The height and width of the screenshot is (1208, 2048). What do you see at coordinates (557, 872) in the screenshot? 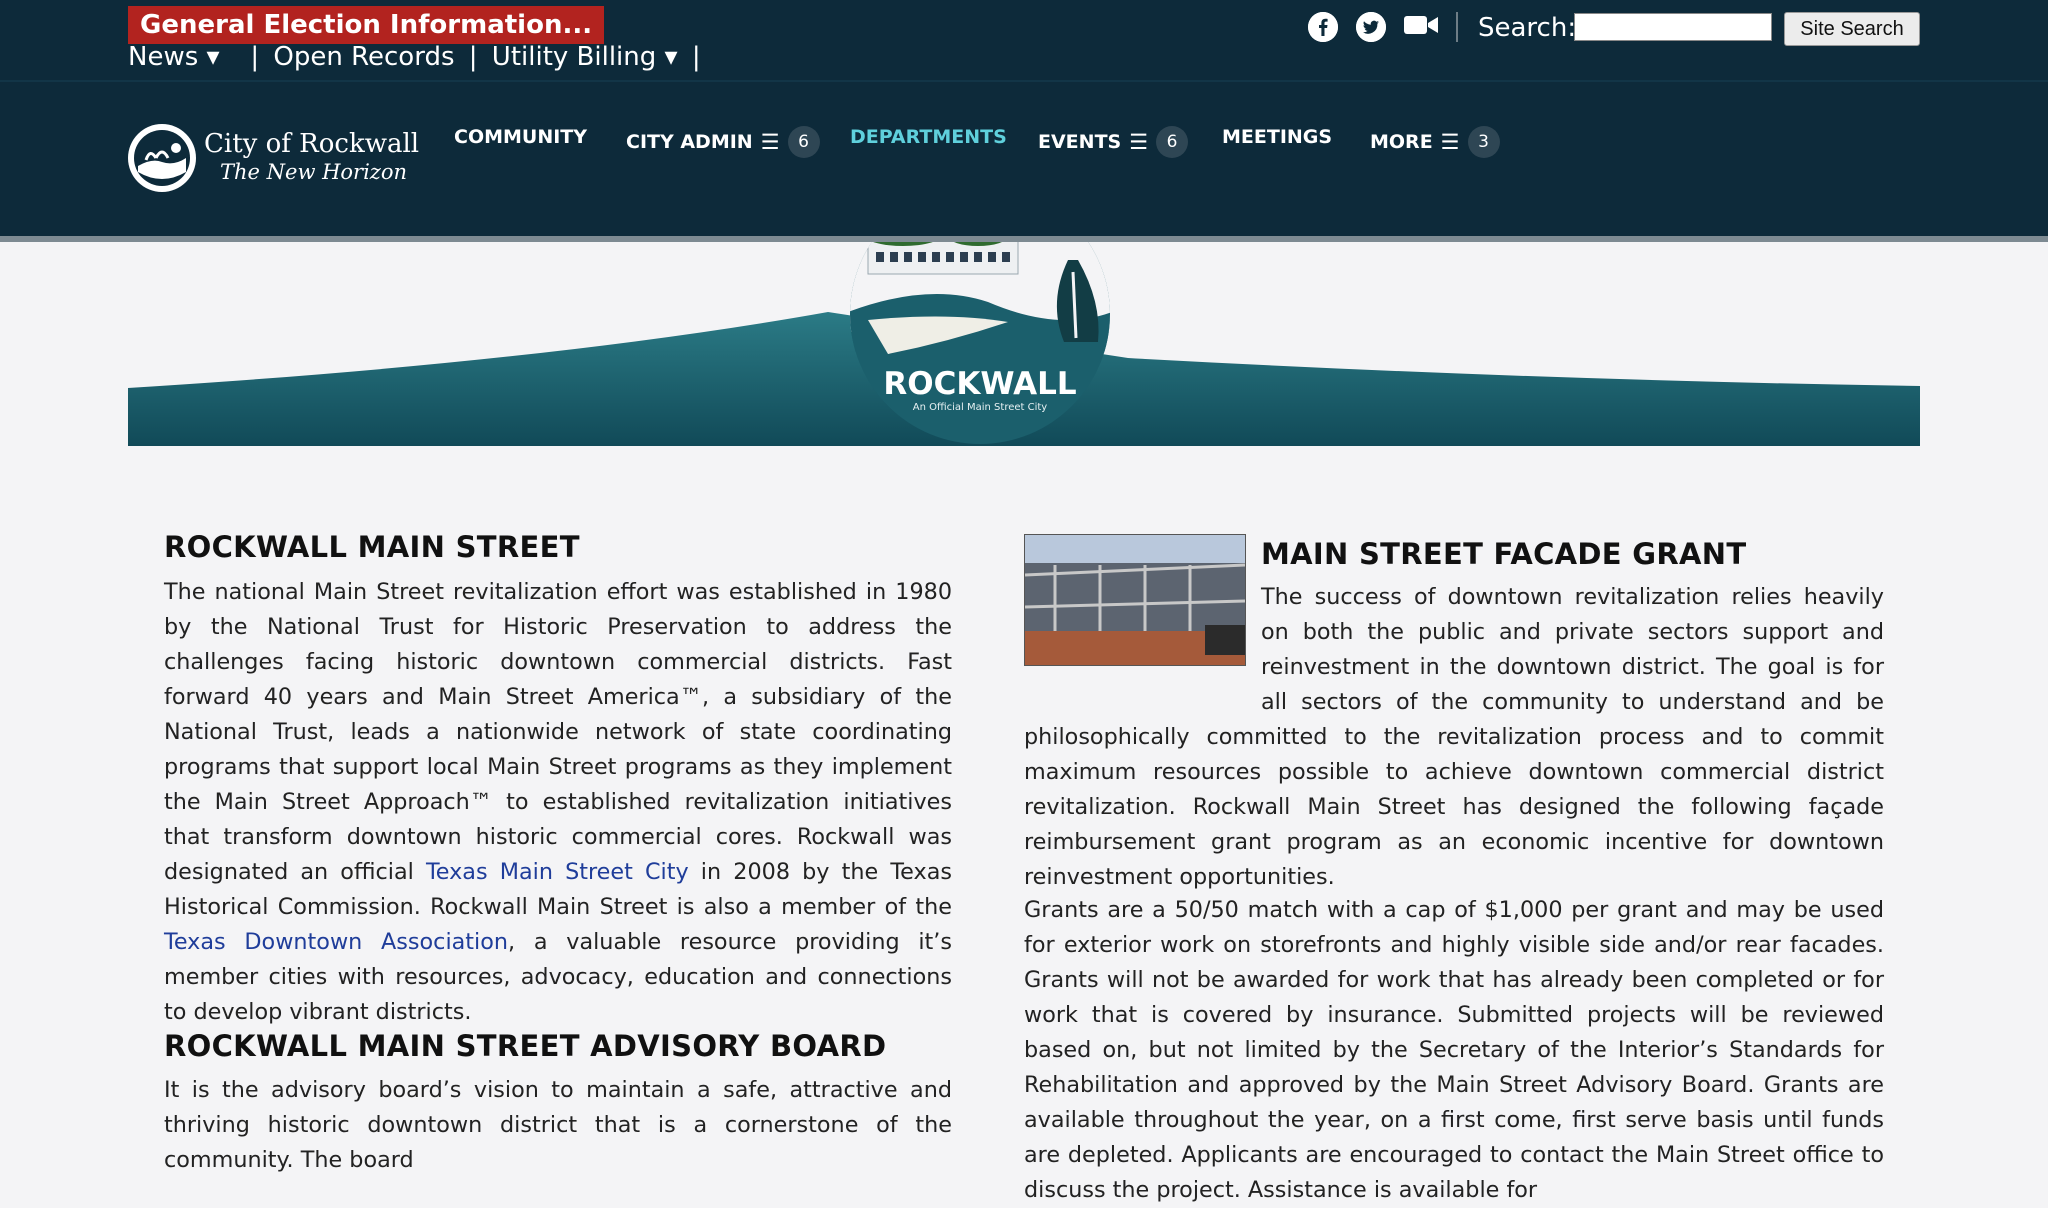
I see `texas-main-street-city-link: Texas Main Street City` at bounding box center [557, 872].